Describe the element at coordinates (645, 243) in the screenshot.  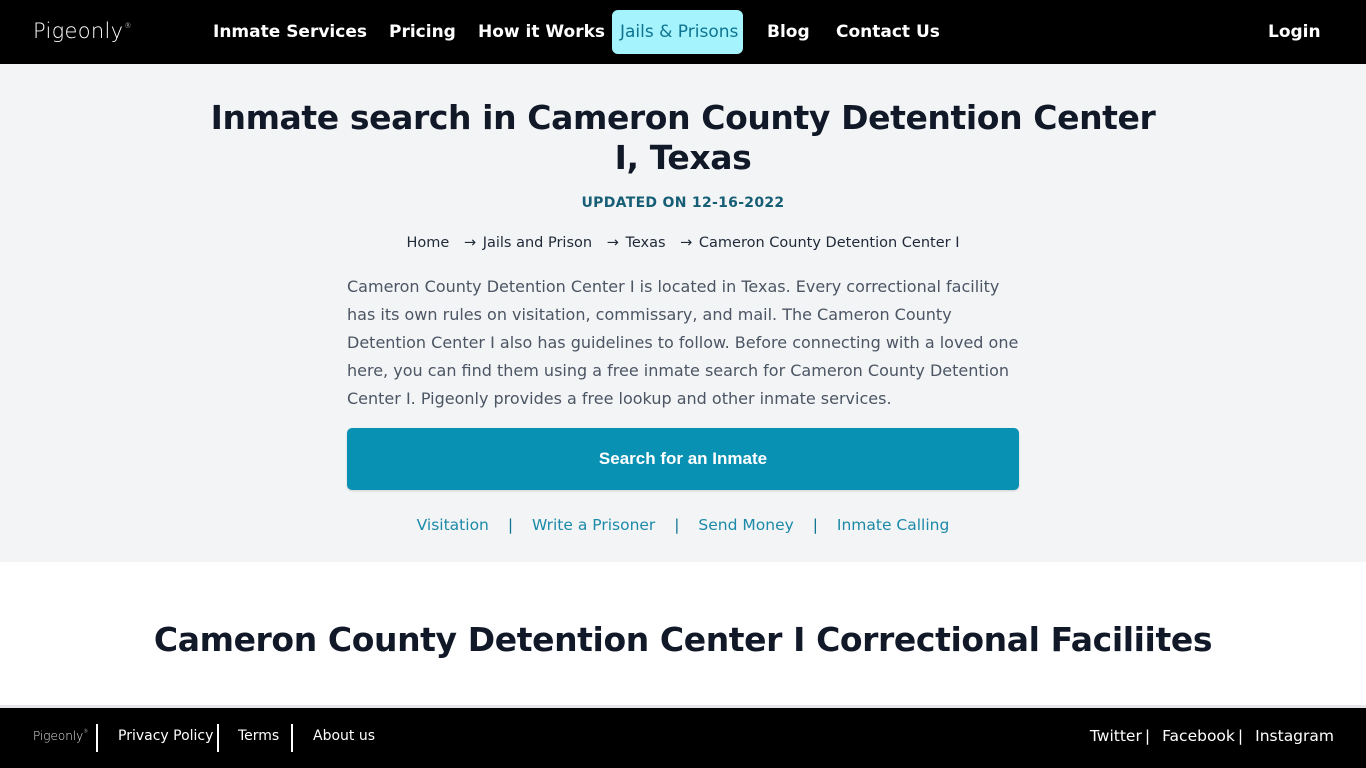
I see `breadcrumb-texas: Texas` at that location.